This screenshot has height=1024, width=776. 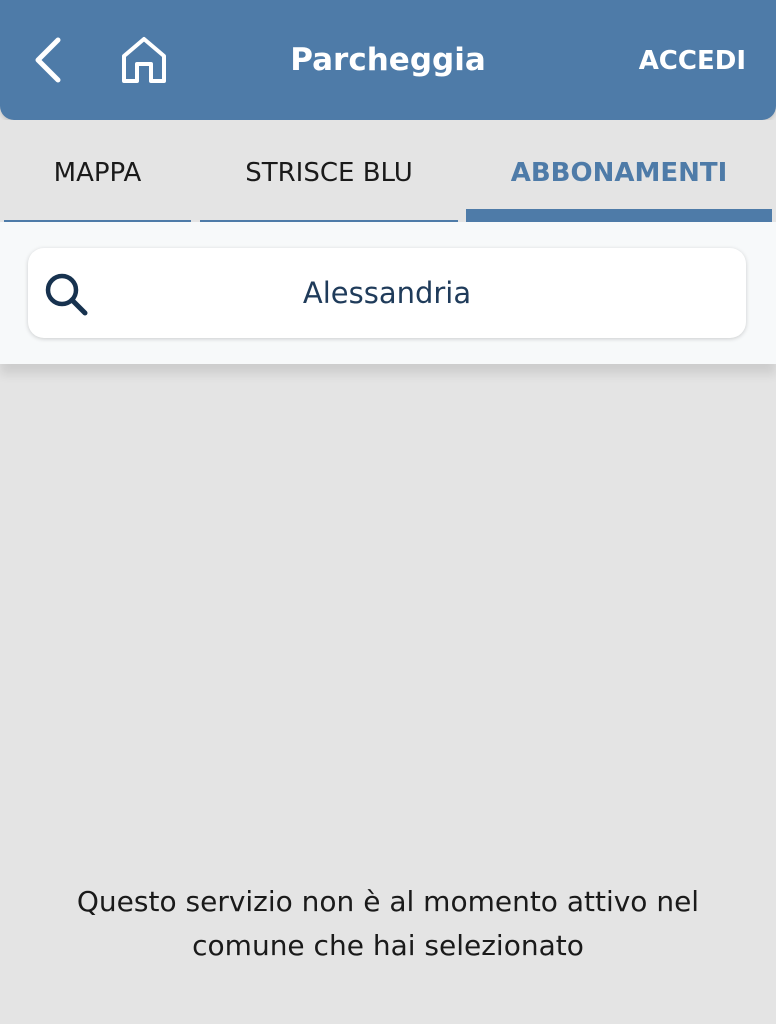 I want to click on message-line: comune che hai selezionato, so click(x=388, y=945).